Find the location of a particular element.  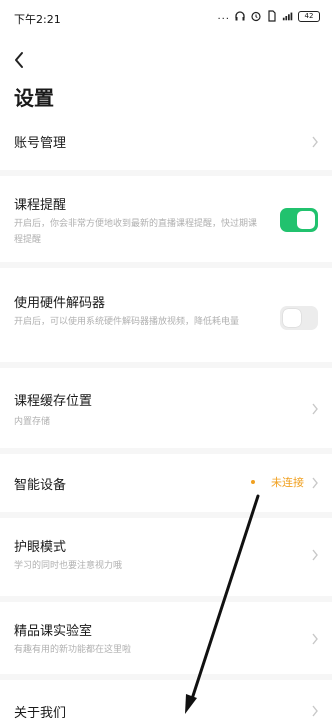

settings-item-lab: 精品课实验室 有趣有用的新功能都在这里啦 is located at coordinates (166, 639).